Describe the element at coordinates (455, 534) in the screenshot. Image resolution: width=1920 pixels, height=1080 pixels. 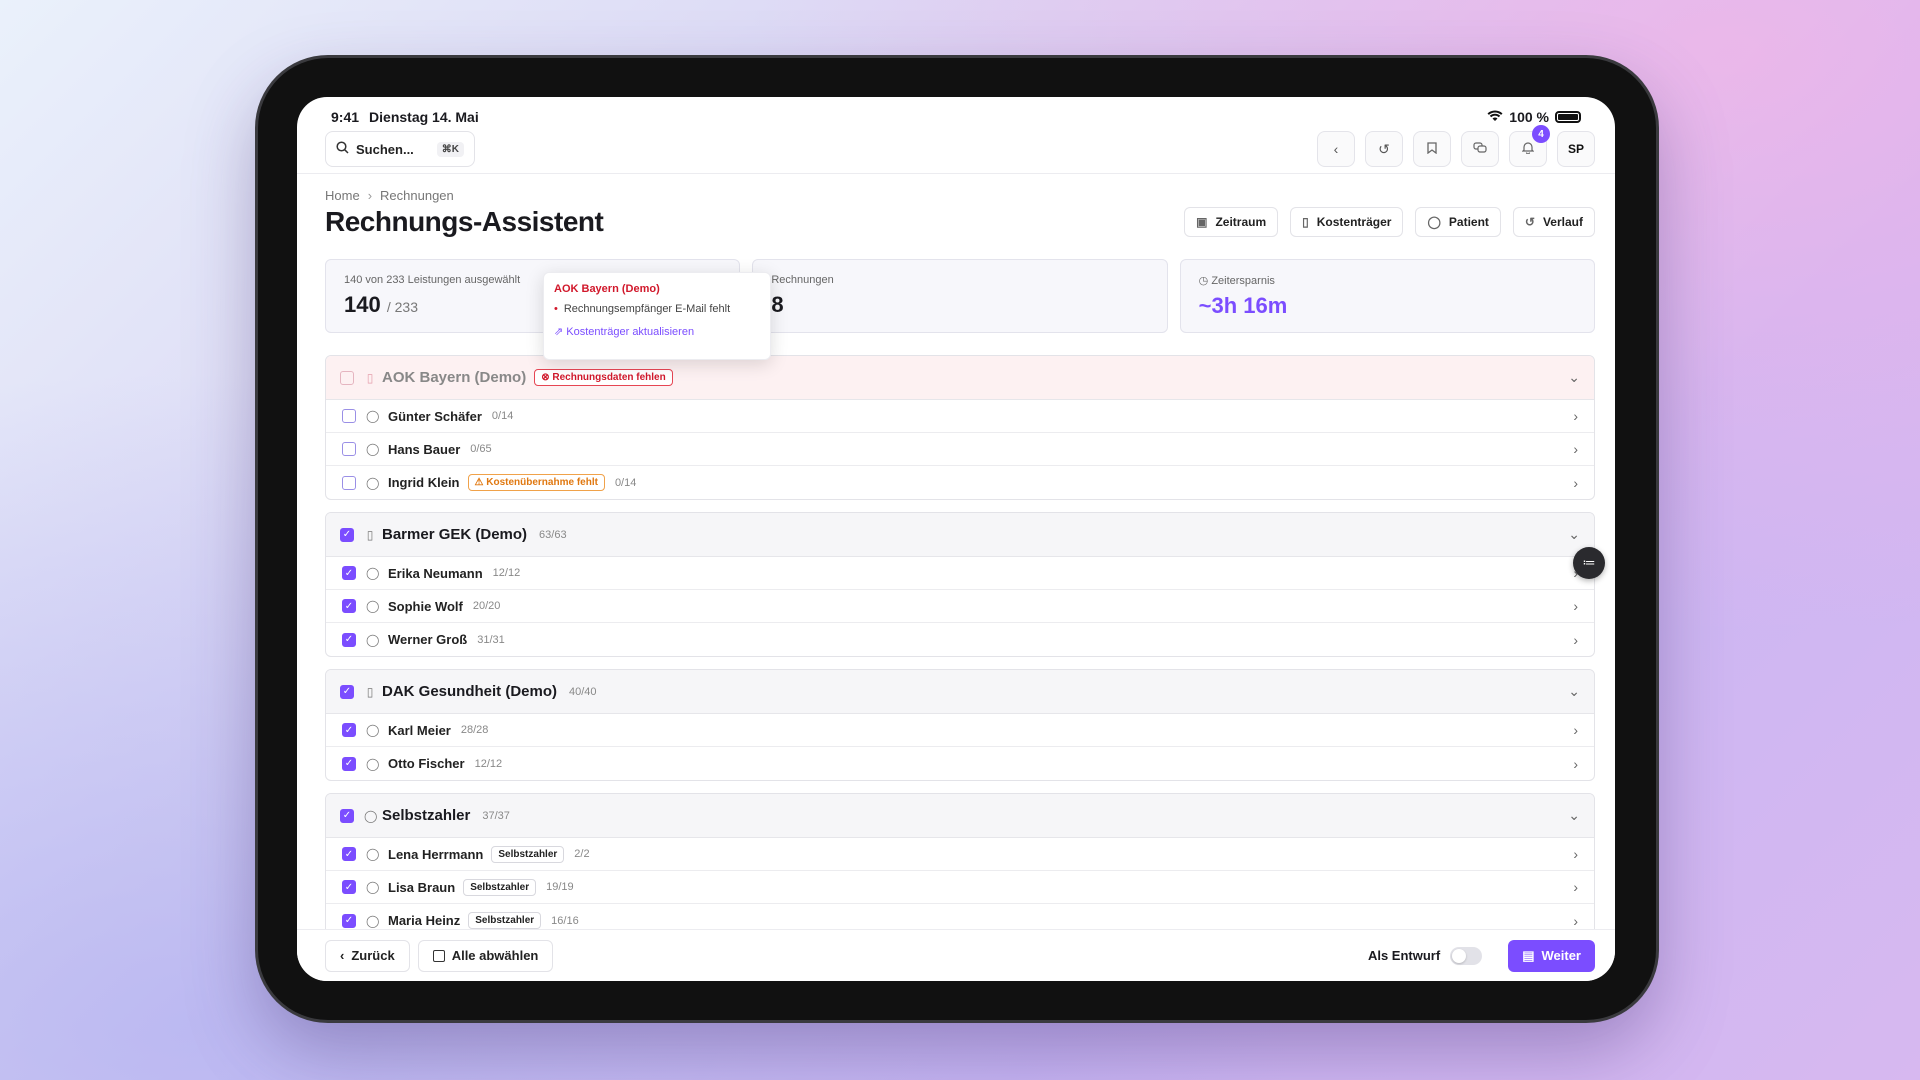
I see `payer-name: Barmer GEK (Demo)` at that location.